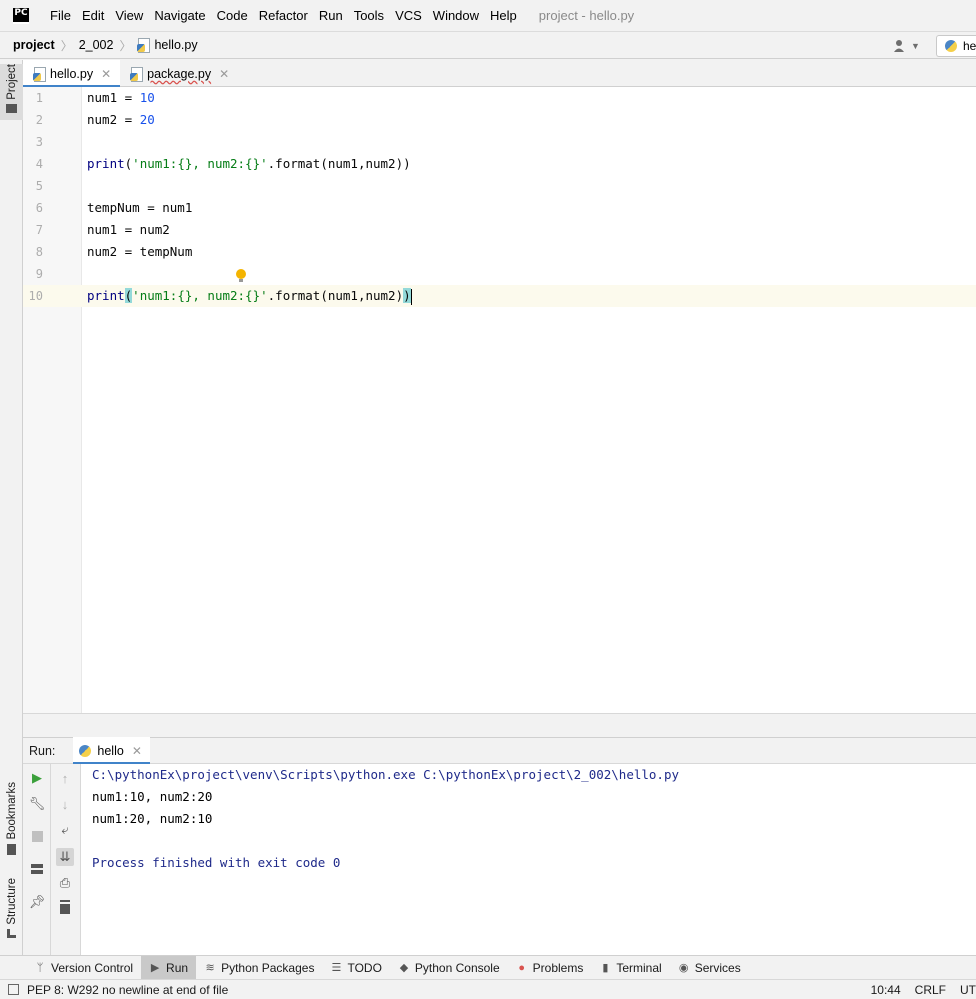 The width and height of the screenshot is (976, 999). Describe the element at coordinates (152, 818) in the screenshot. I see `console-line: num1:20, num2:10` at that location.